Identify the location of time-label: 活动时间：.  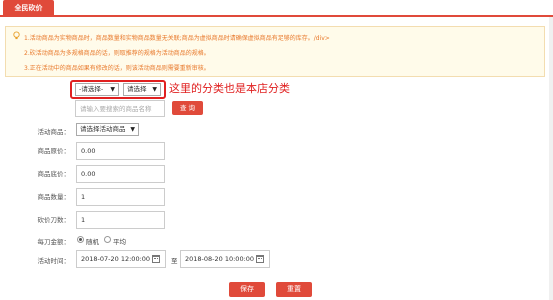
(54, 261).